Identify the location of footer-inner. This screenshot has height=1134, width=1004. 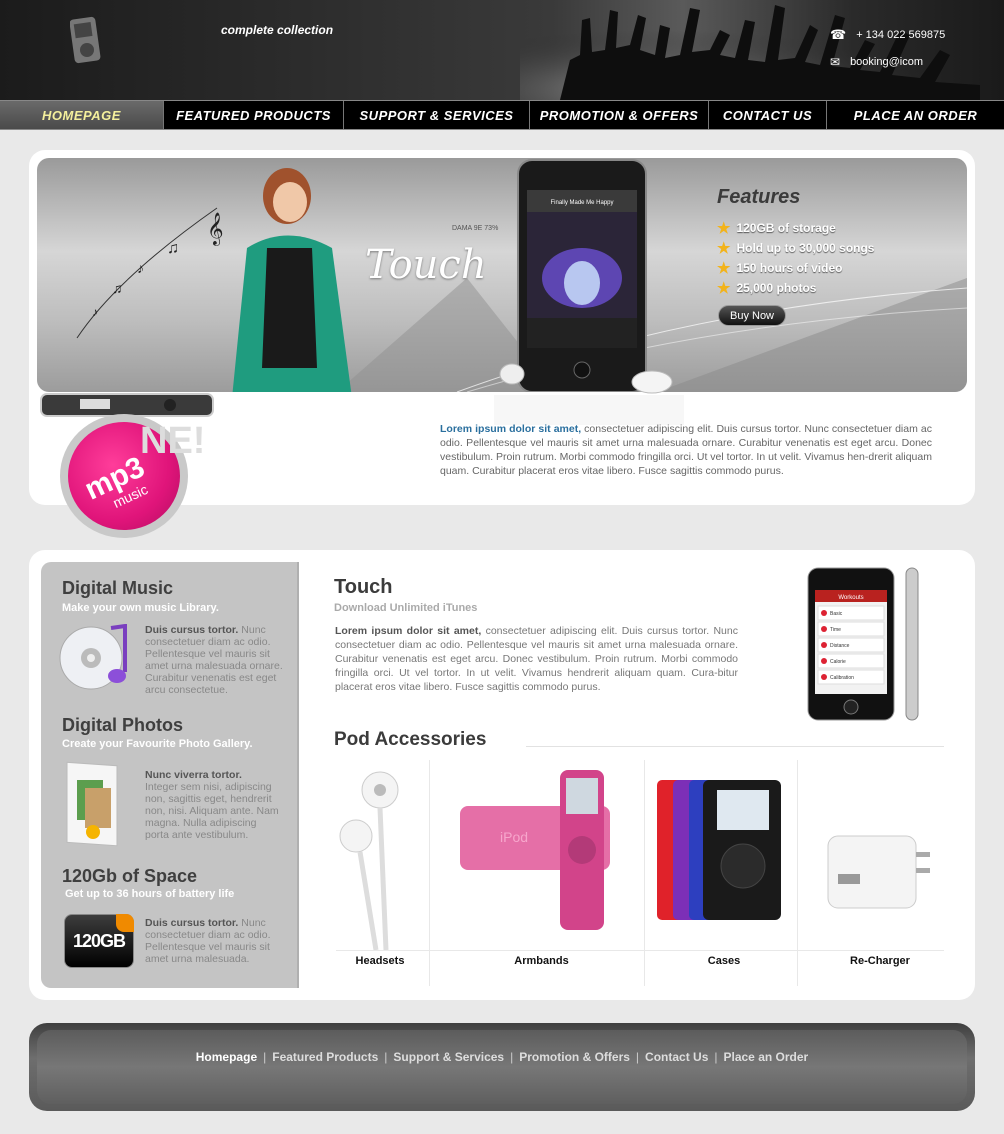
(502, 1067).